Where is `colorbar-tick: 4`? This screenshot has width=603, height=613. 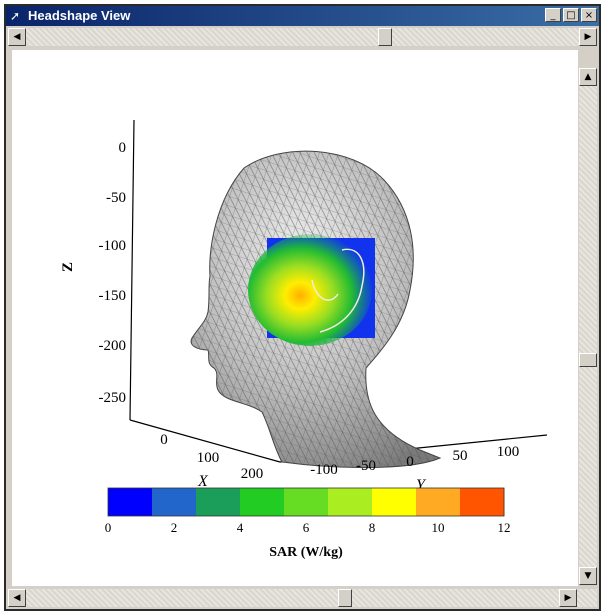 colorbar-tick: 4 is located at coordinates (240, 527).